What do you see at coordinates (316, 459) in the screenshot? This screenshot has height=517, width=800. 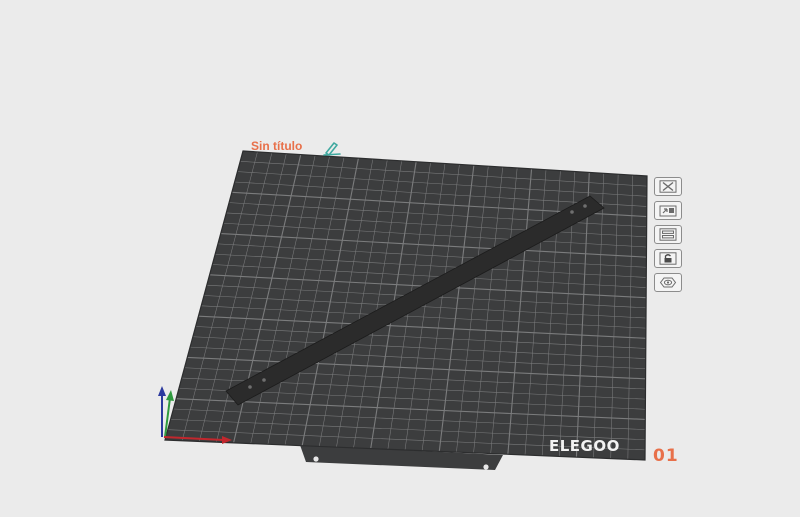 I see `plate-hole-left` at bounding box center [316, 459].